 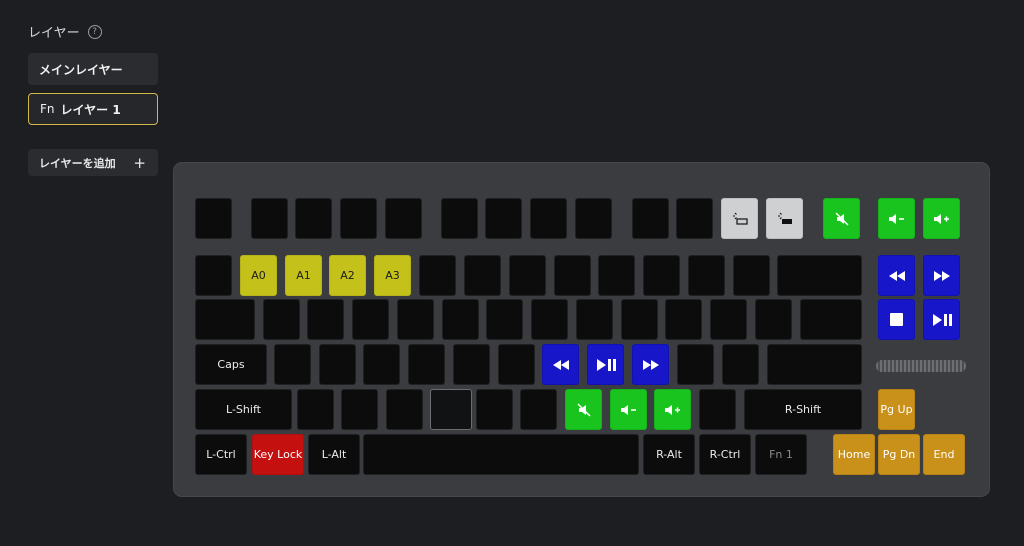 What do you see at coordinates (278, 454) in the screenshot?
I see `key-lock-key: Key Lock` at bounding box center [278, 454].